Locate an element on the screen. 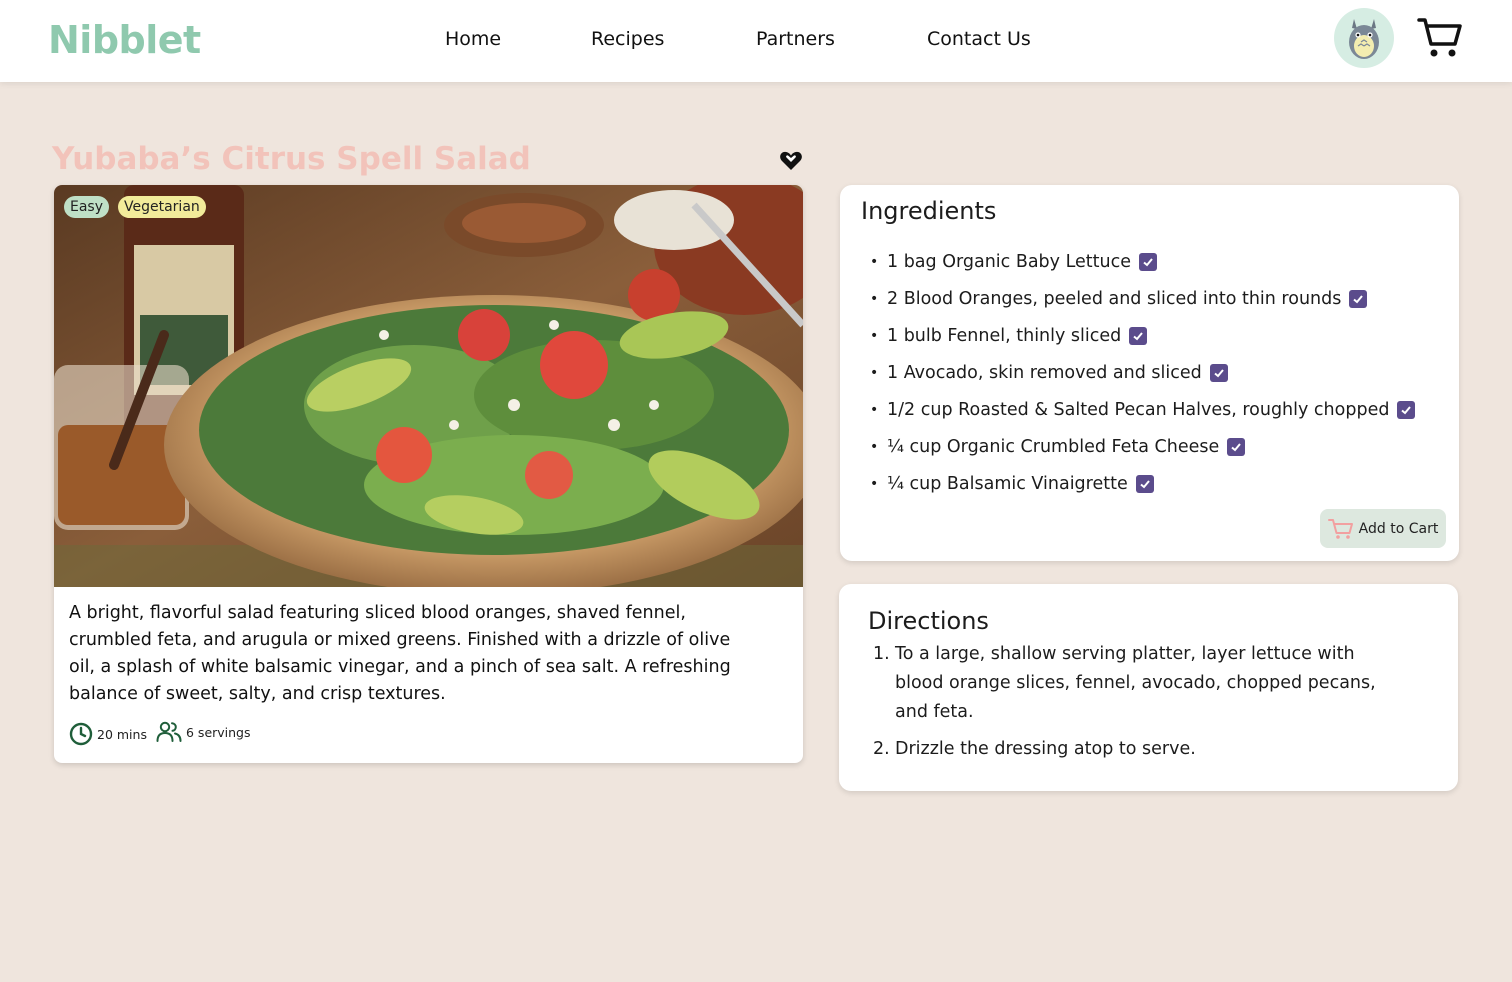  nav-recipes: Recipes is located at coordinates (627, 39).